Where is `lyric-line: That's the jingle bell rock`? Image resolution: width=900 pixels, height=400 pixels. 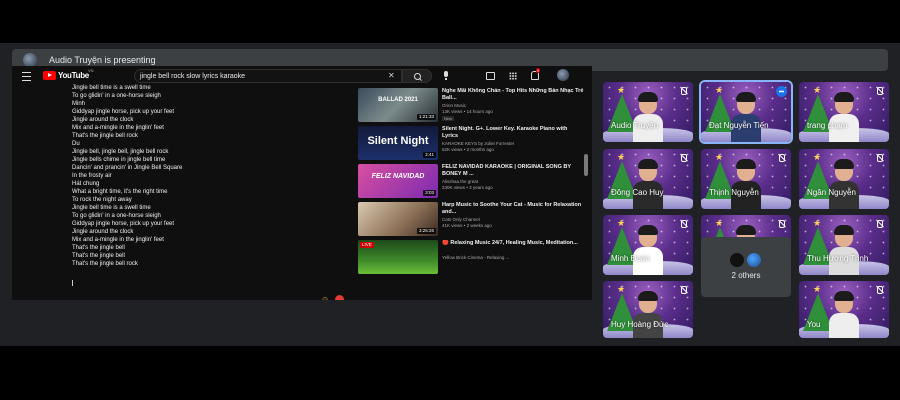 lyric-line: That's the jingle bell rock is located at coordinates (105, 264).